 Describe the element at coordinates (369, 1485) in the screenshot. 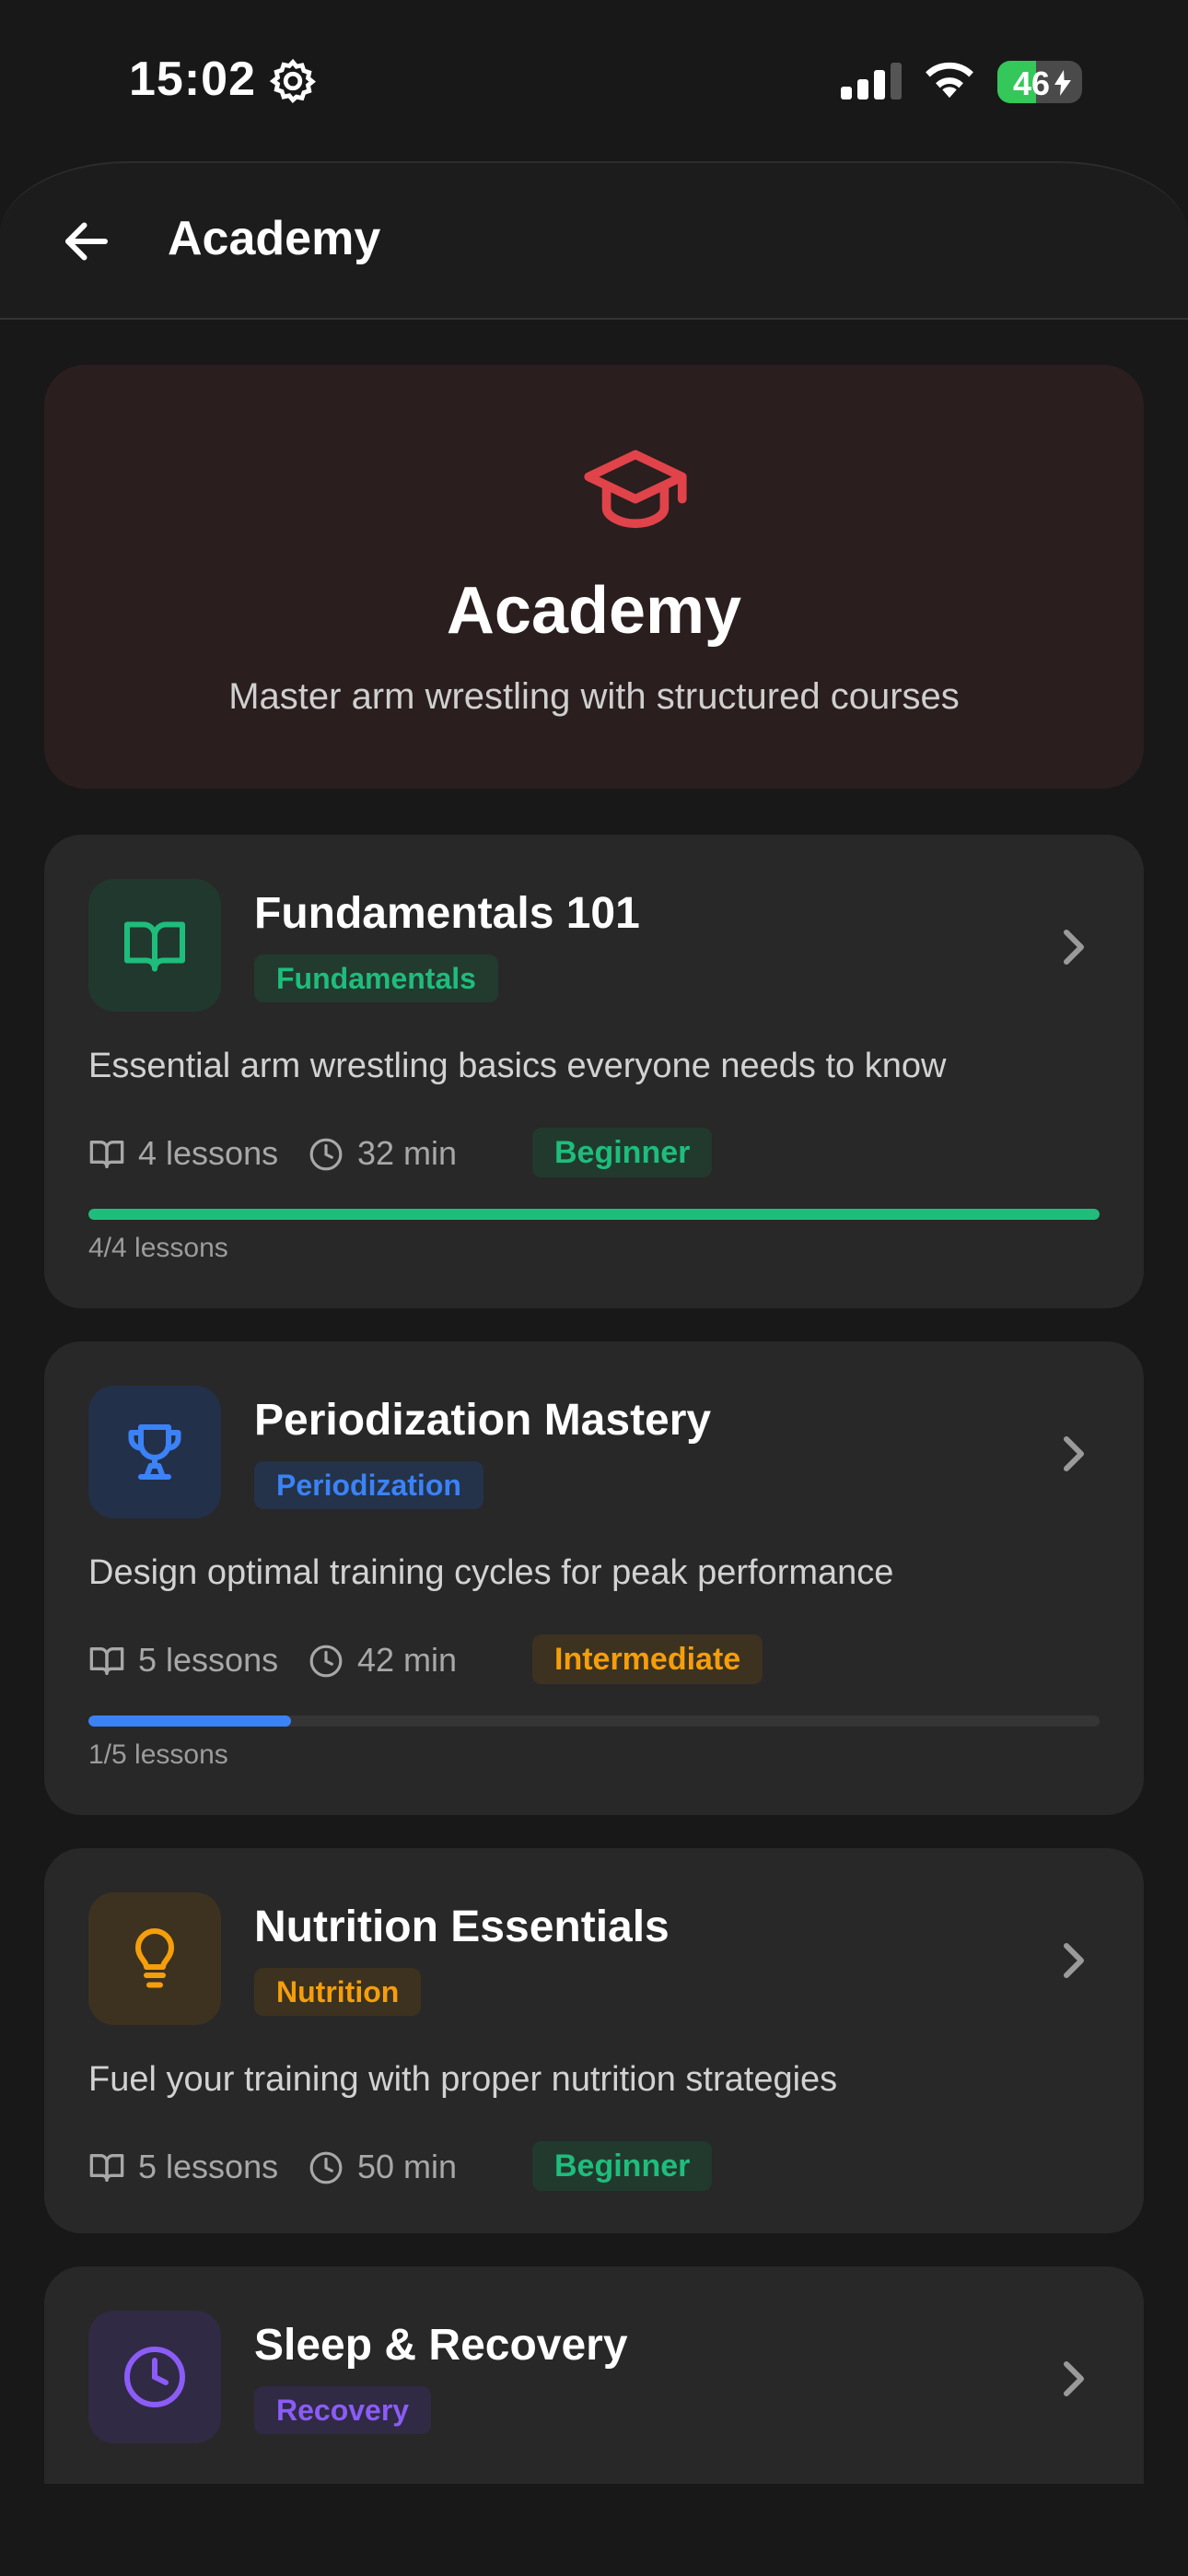

I see `category-badge: Periodization` at that location.